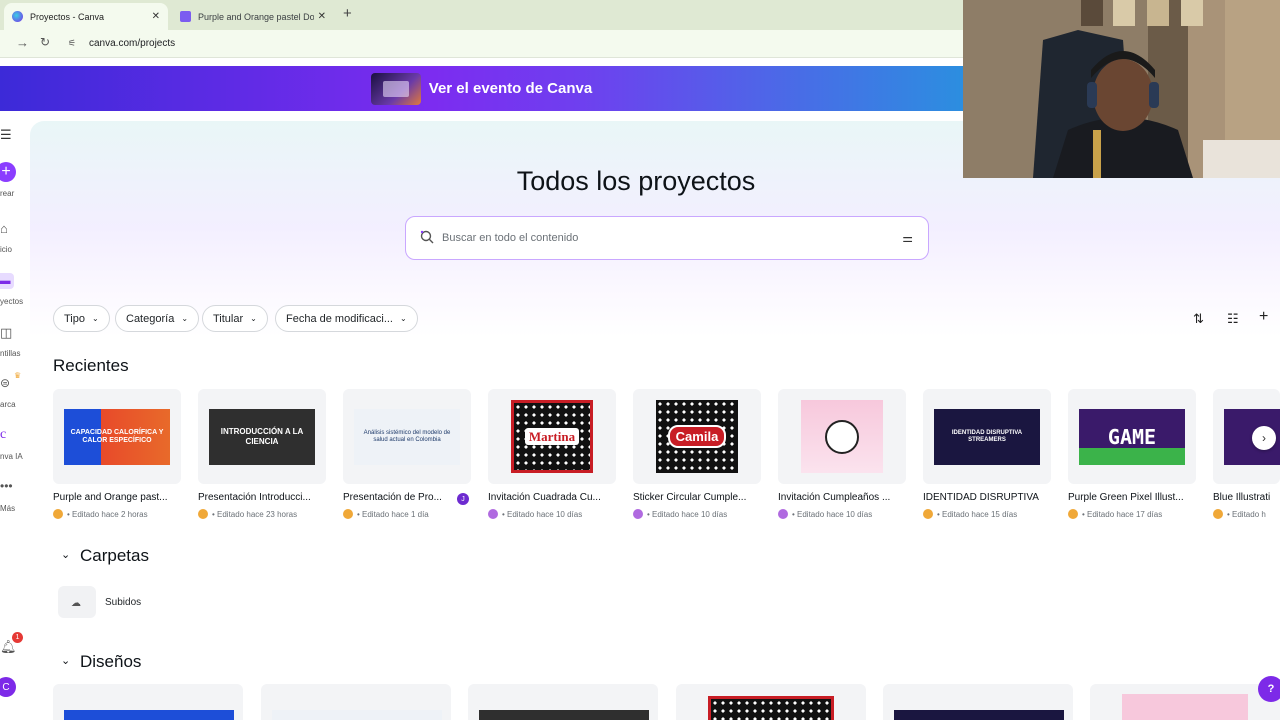 The image size is (1280, 720). Describe the element at coordinates (8, 404) in the screenshot. I see `sidebar-item-brand: arca` at that location.